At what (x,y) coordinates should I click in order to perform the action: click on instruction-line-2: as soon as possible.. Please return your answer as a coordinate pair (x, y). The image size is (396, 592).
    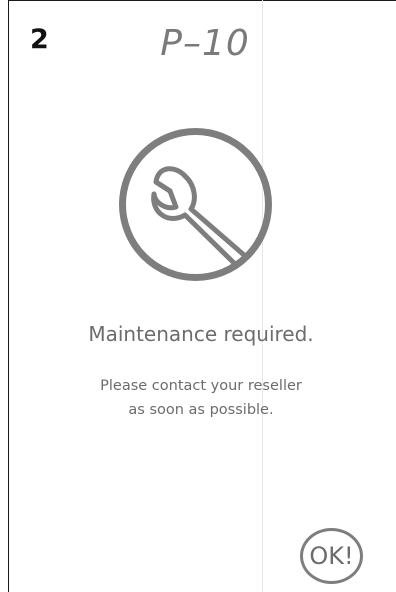
    Looking at the image, I should click on (201, 410).